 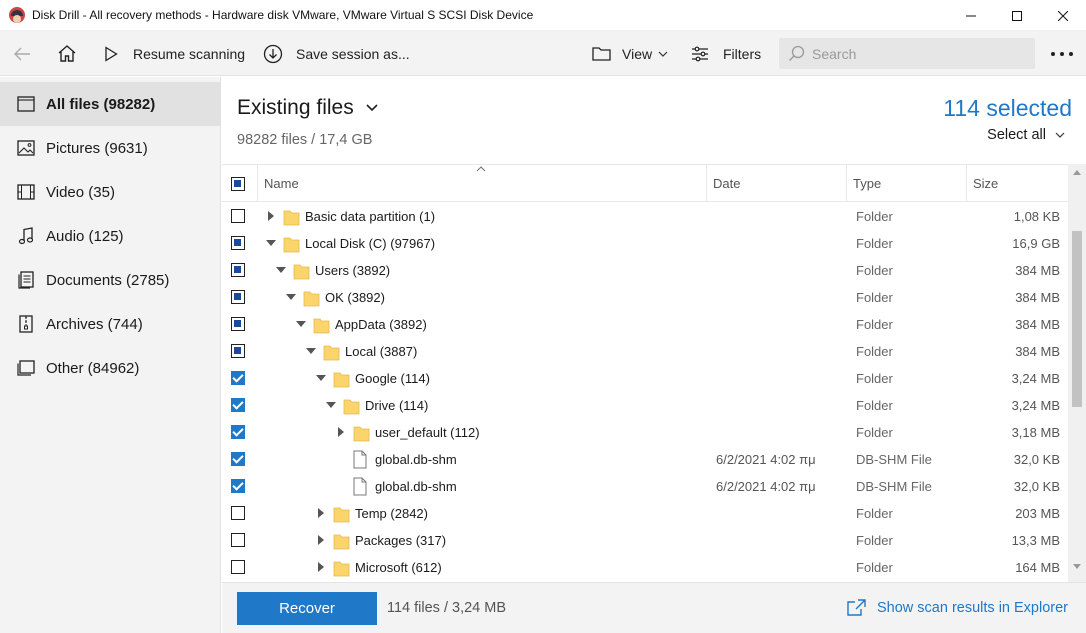 I want to click on show-in-explorer-label: Show scan results in Explorer, so click(x=972, y=607).